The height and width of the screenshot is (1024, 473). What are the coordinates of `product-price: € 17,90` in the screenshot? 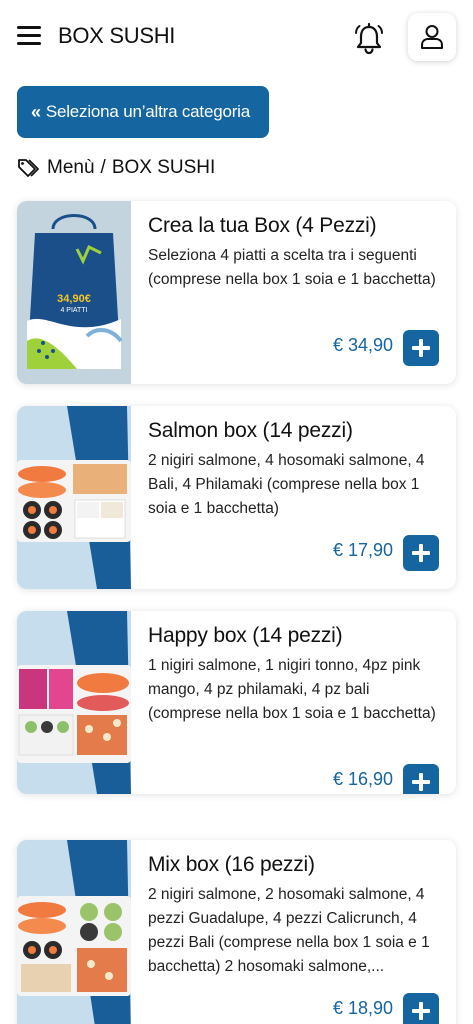 It's located at (362, 550).